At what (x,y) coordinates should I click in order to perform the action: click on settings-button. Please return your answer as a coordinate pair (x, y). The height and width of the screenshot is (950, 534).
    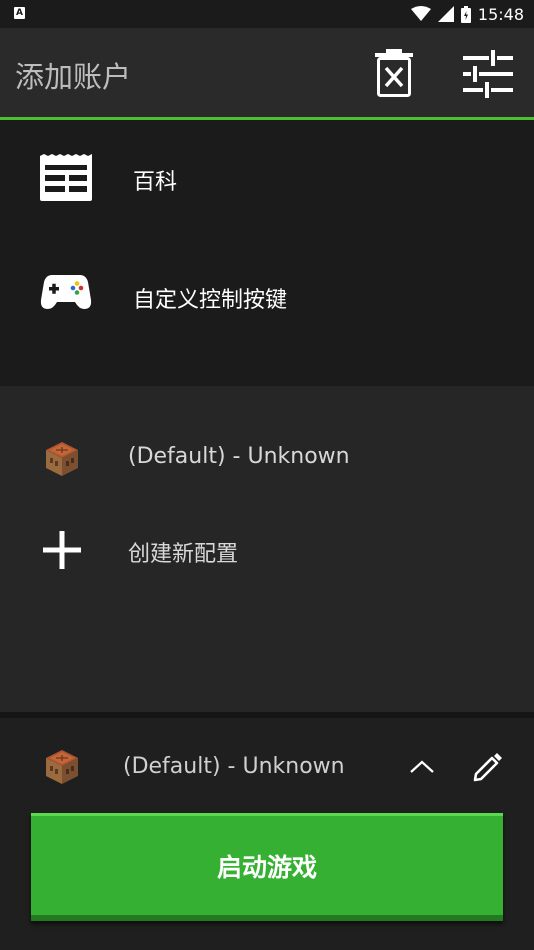
    Looking at the image, I should click on (488, 74).